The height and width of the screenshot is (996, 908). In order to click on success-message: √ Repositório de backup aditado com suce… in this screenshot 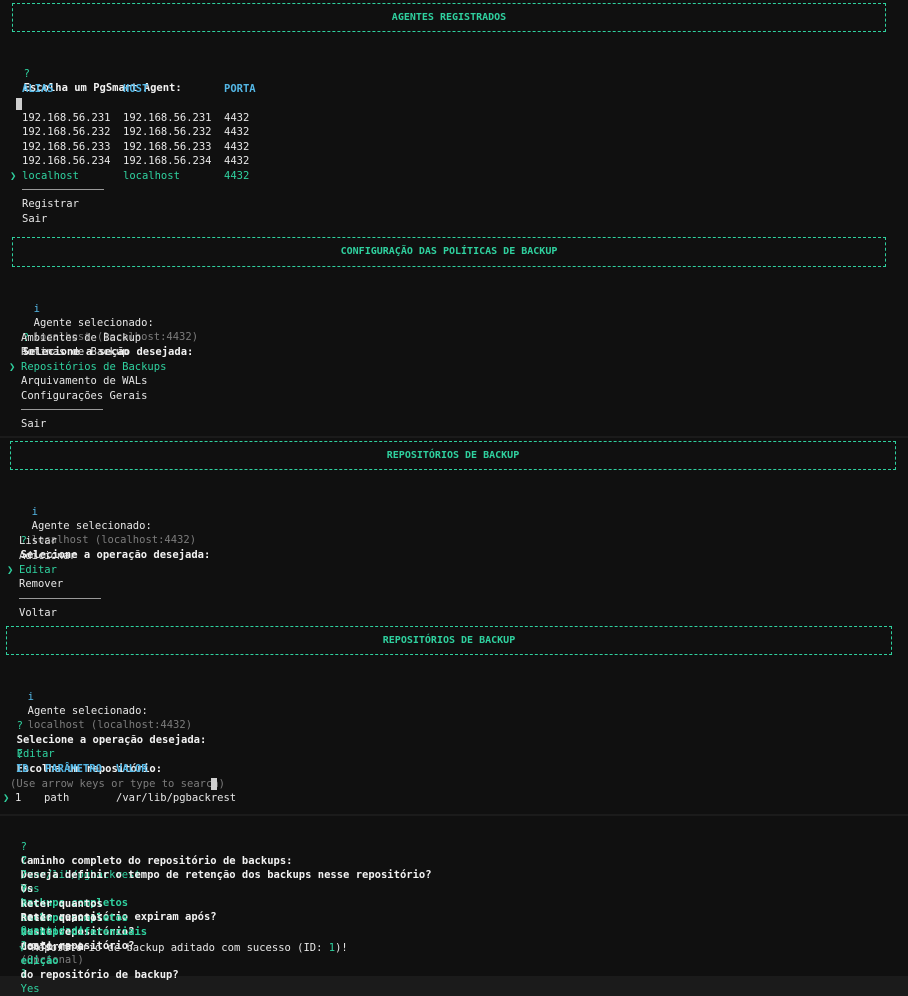, I will do `click(183, 948)`.